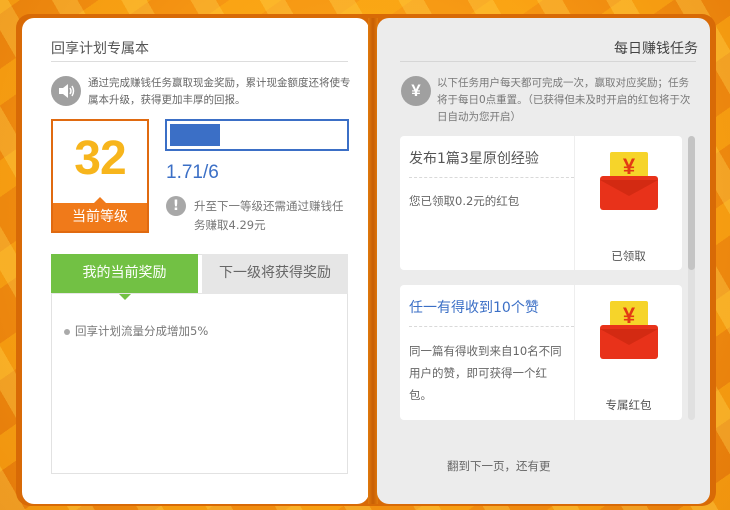 This screenshot has width=730, height=510. I want to click on level-badge: 32 当前等级, so click(100, 176).